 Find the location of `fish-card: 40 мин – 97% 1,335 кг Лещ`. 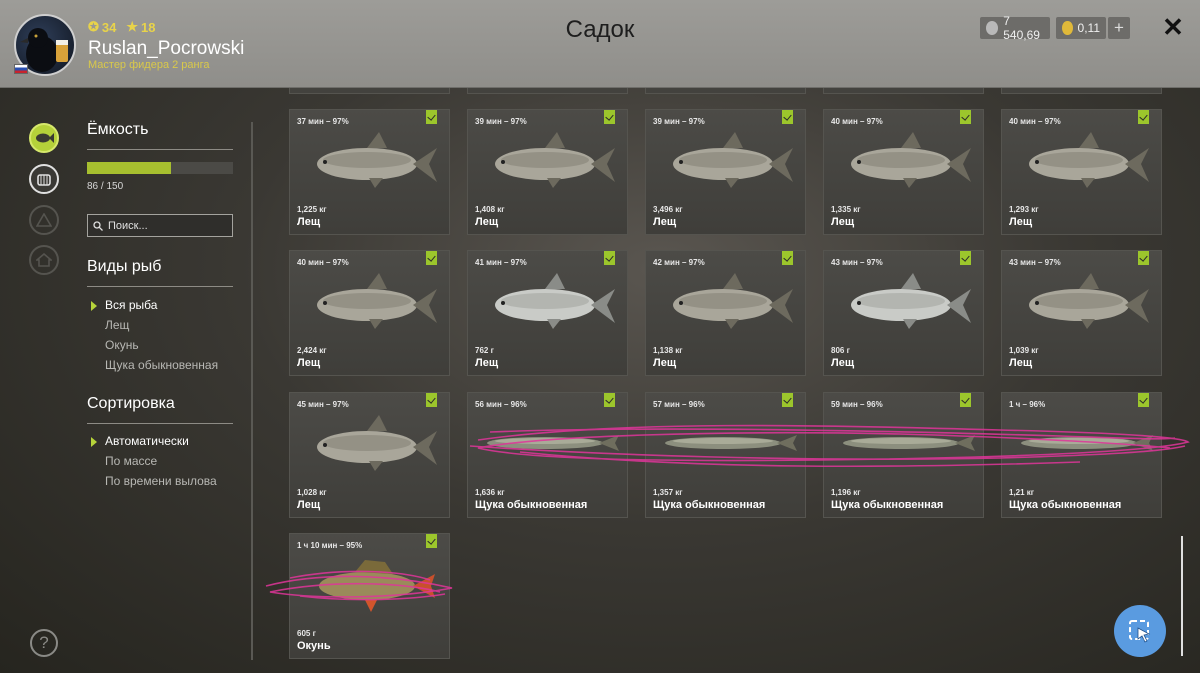

fish-card: 40 мин – 97% 1,335 кг Лещ is located at coordinates (903, 172).